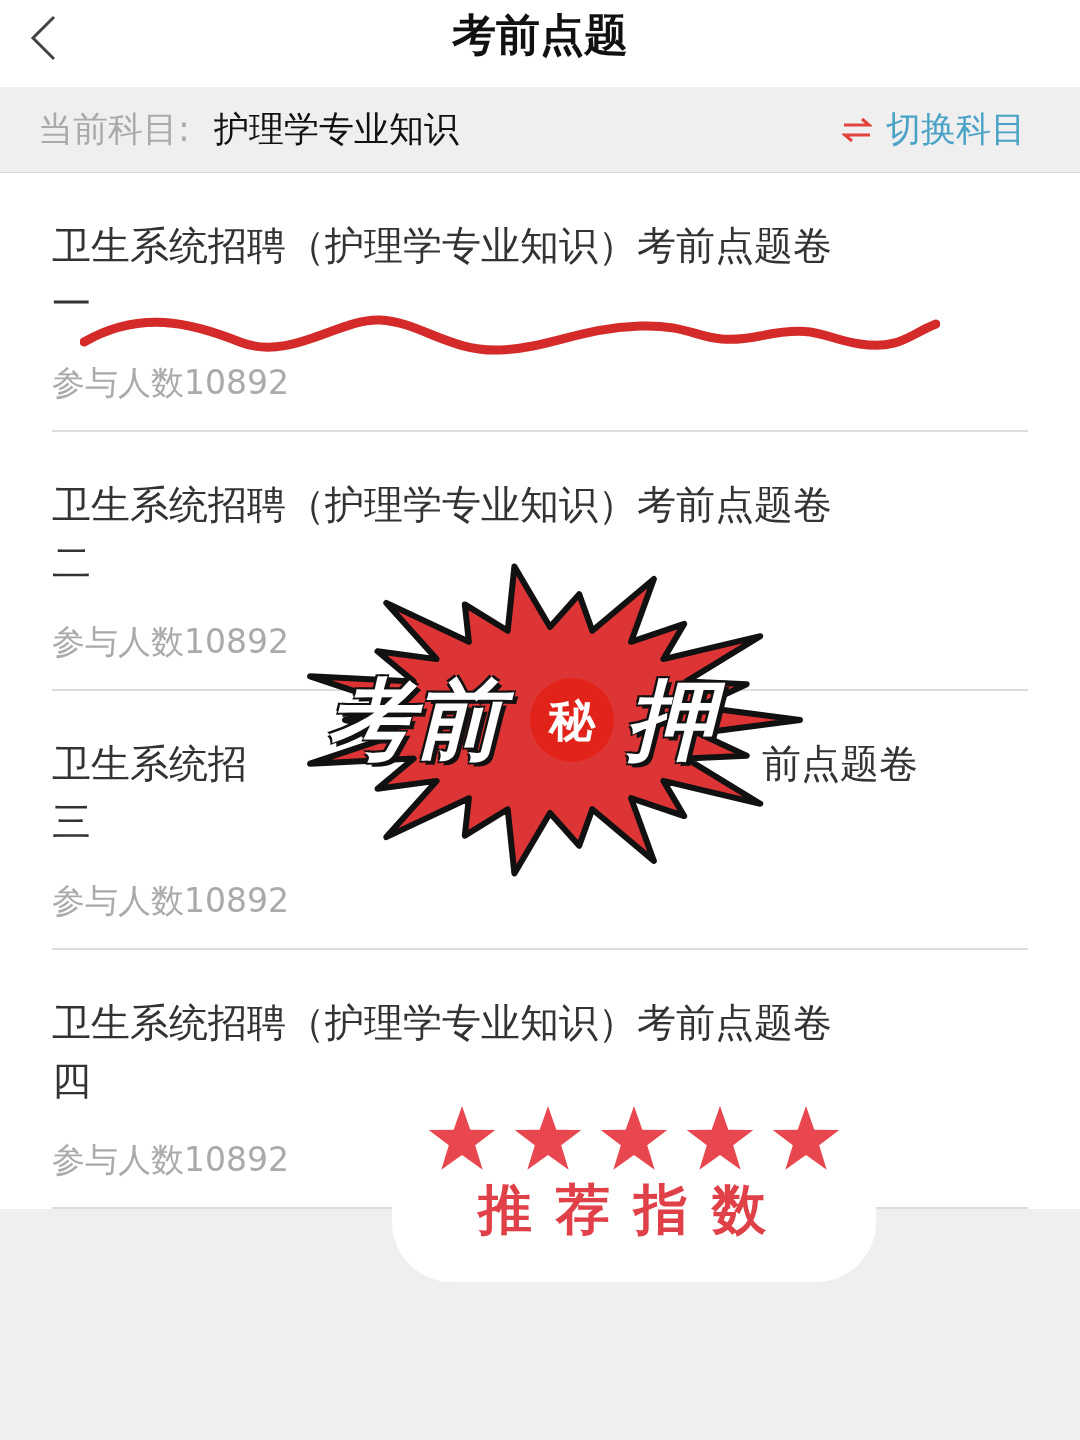 The image size is (1080, 1440). I want to click on paper-title: 二, so click(71, 563).